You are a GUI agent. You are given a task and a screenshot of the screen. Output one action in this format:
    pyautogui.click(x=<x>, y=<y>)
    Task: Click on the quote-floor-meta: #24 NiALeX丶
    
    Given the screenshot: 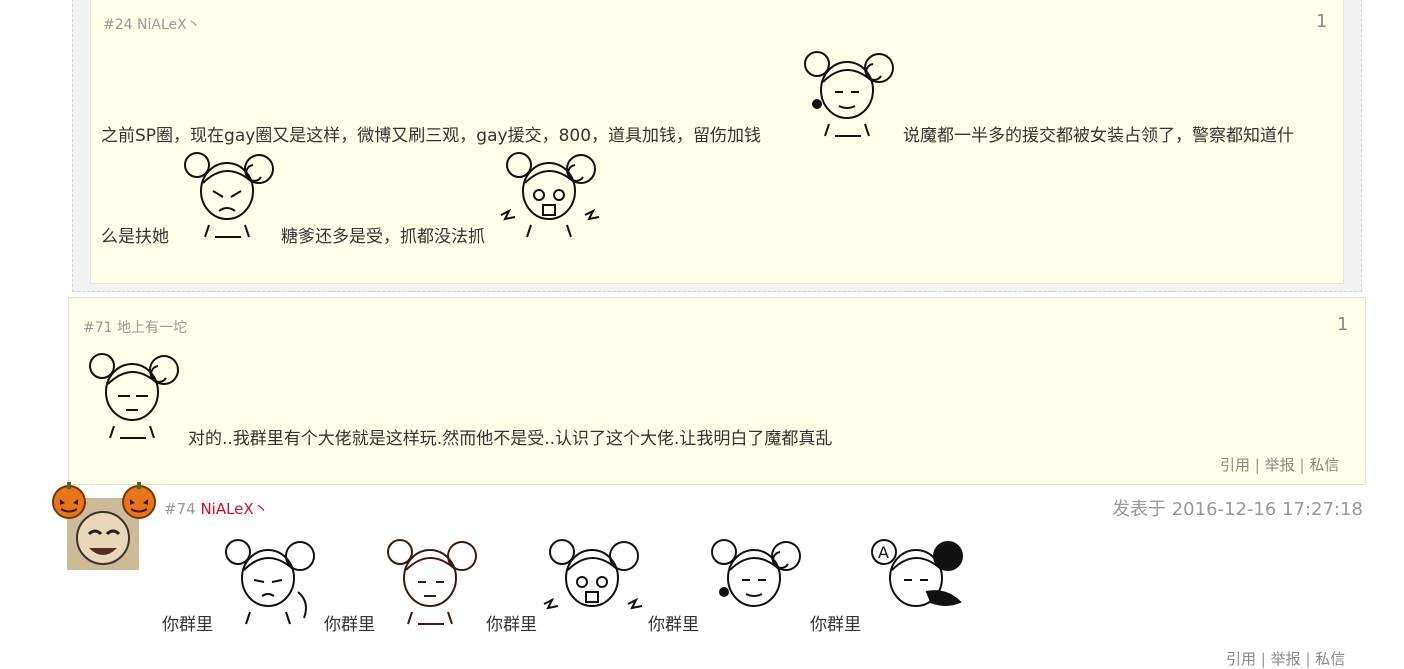 What is the action you would take?
    pyautogui.click(x=152, y=24)
    